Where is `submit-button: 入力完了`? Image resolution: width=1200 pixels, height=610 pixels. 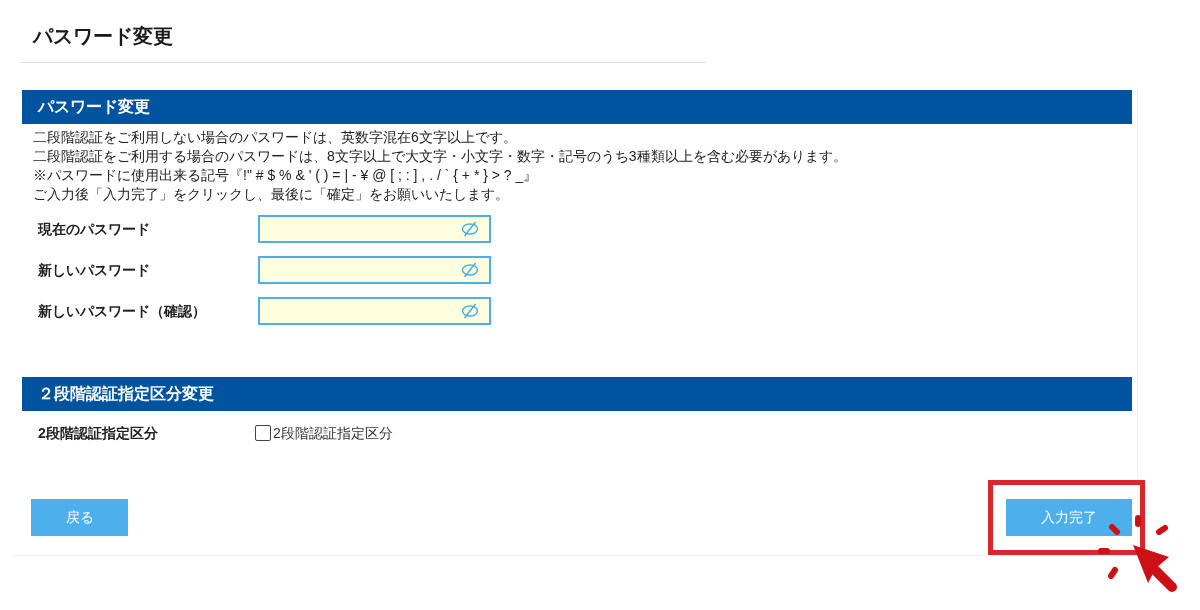
submit-button: 入力完了 is located at coordinates (1069, 517).